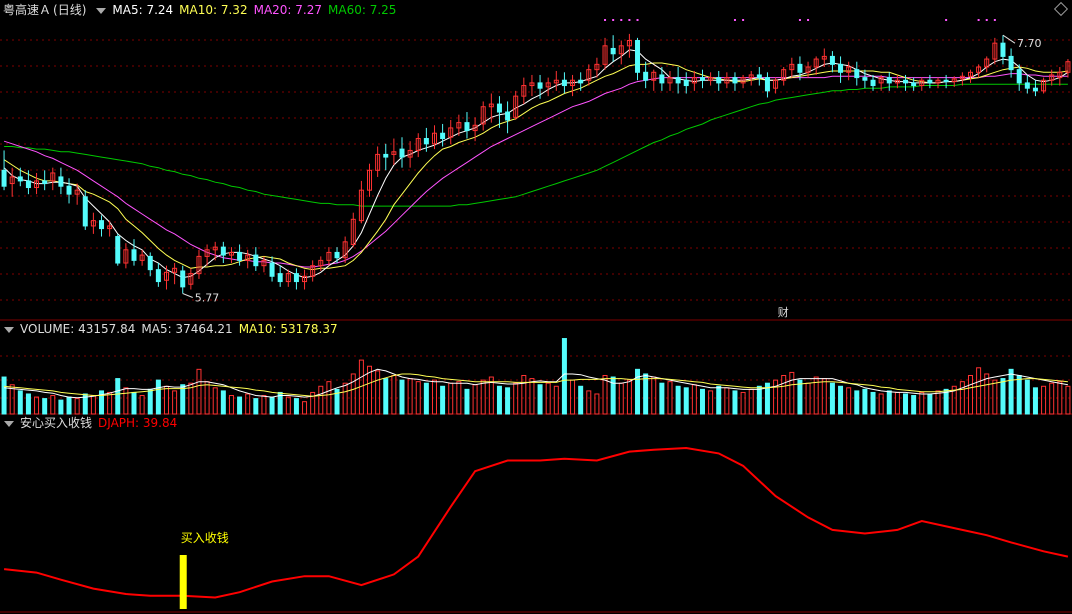  What do you see at coordinates (288, 329) in the screenshot?
I see `volume-ma10-legend: MA10: 53178.37` at bounding box center [288, 329].